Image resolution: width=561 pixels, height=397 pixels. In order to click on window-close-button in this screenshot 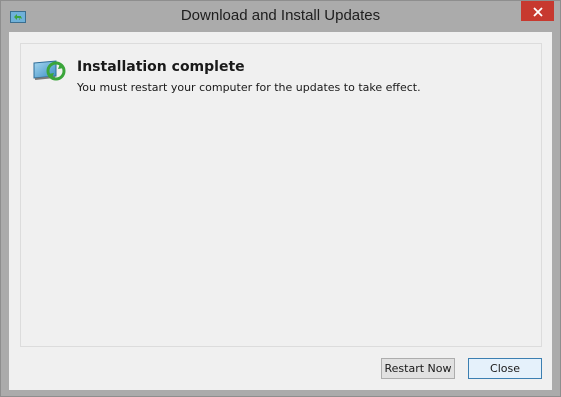, I will do `click(537, 11)`.